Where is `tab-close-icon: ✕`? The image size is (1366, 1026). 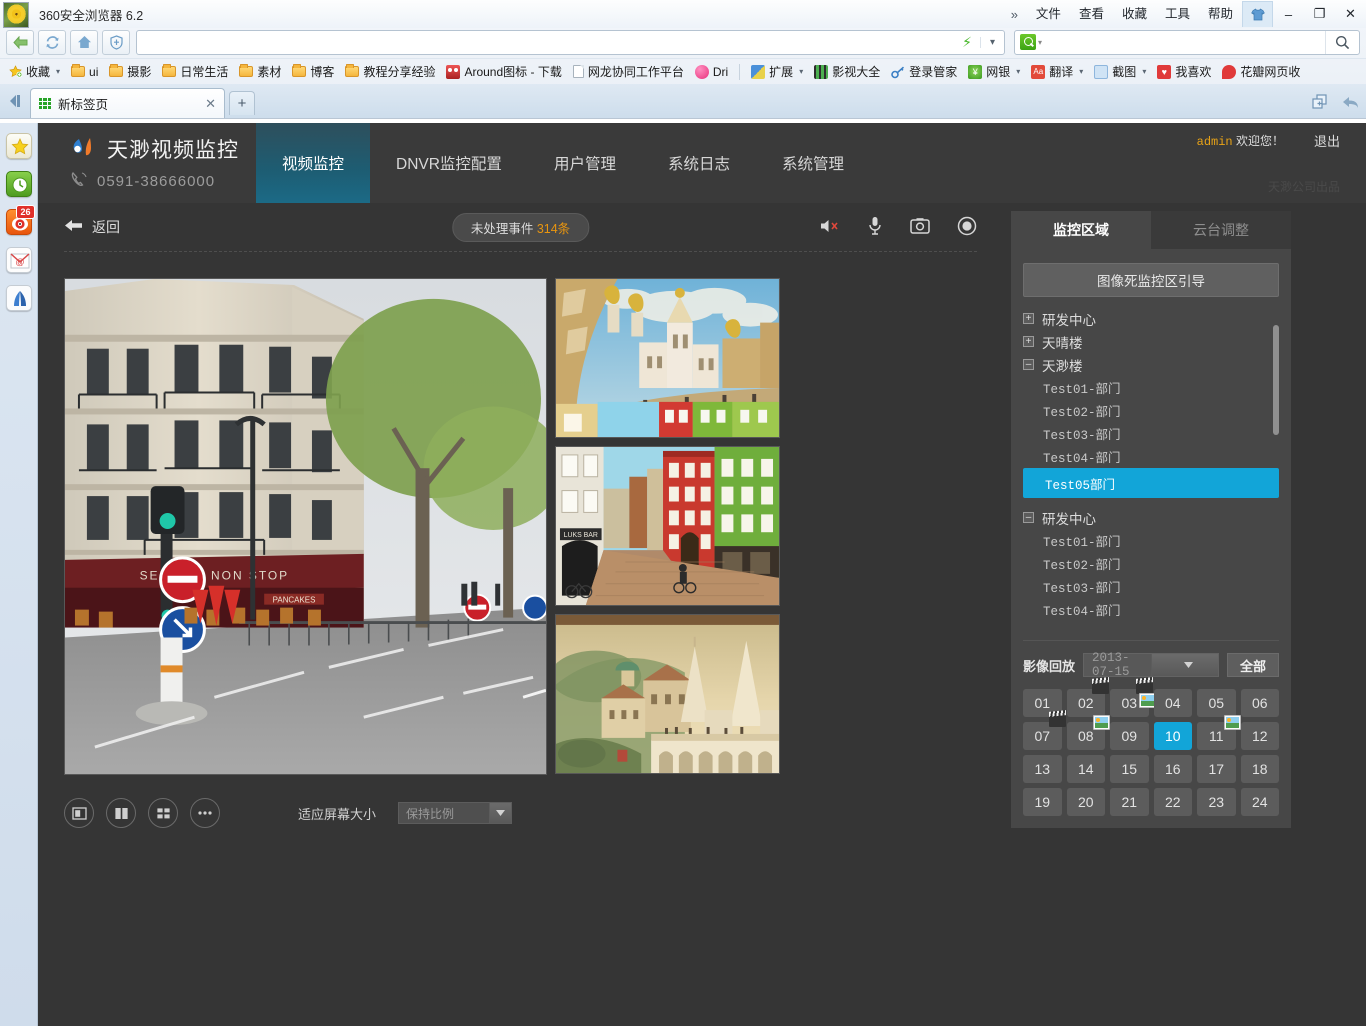
tab-close-icon: ✕ is located at coordinates (210, 104).